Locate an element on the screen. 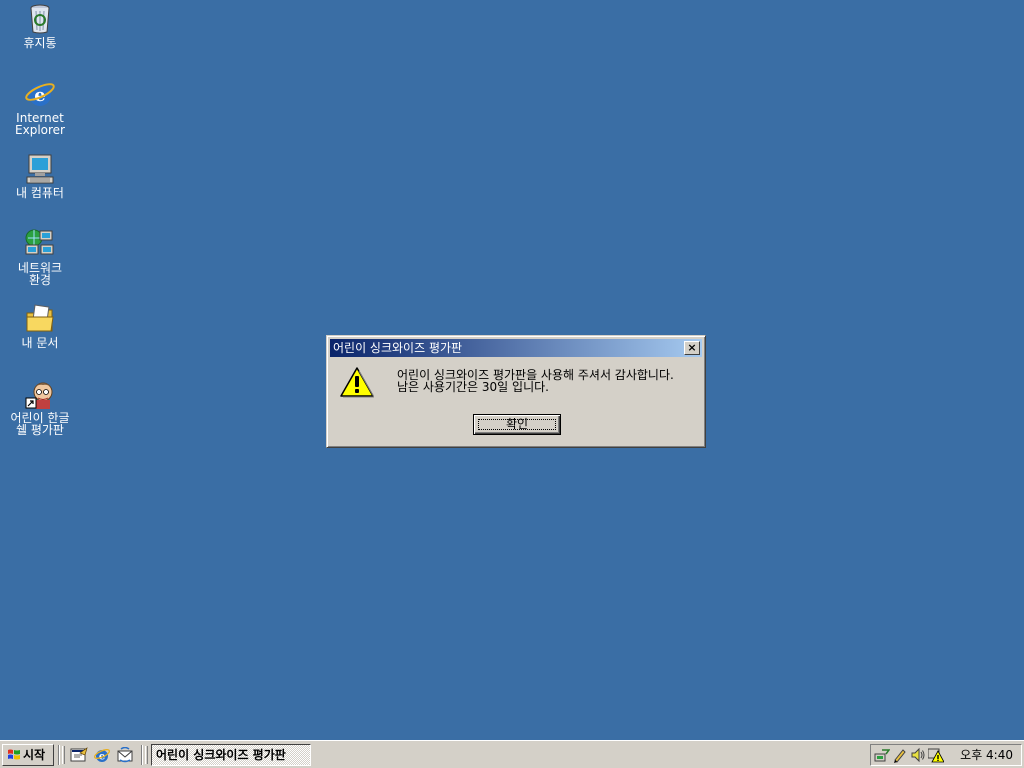  show-desktop-icon is located at coordinates (79, 755).